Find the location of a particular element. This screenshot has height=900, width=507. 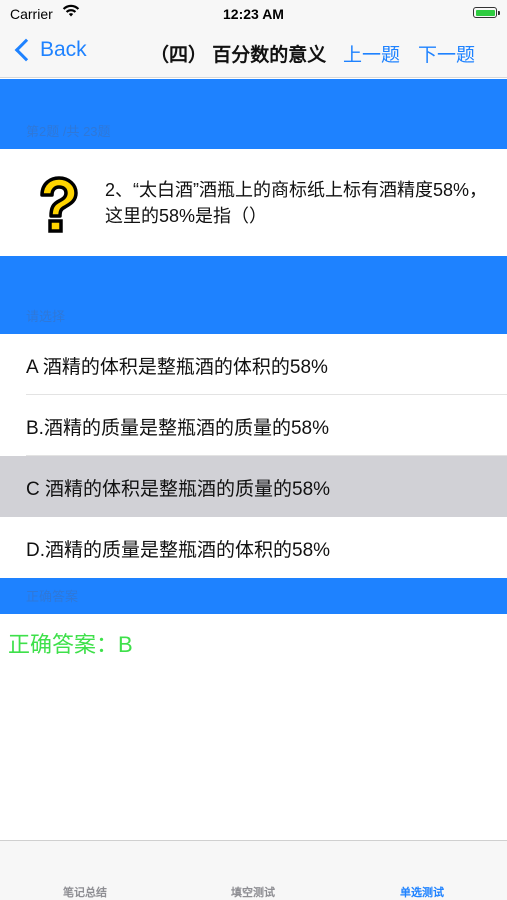

option-d-label: D.酒精的质量是整瓶酒的体积的58% is located at coordinates (178, 550).